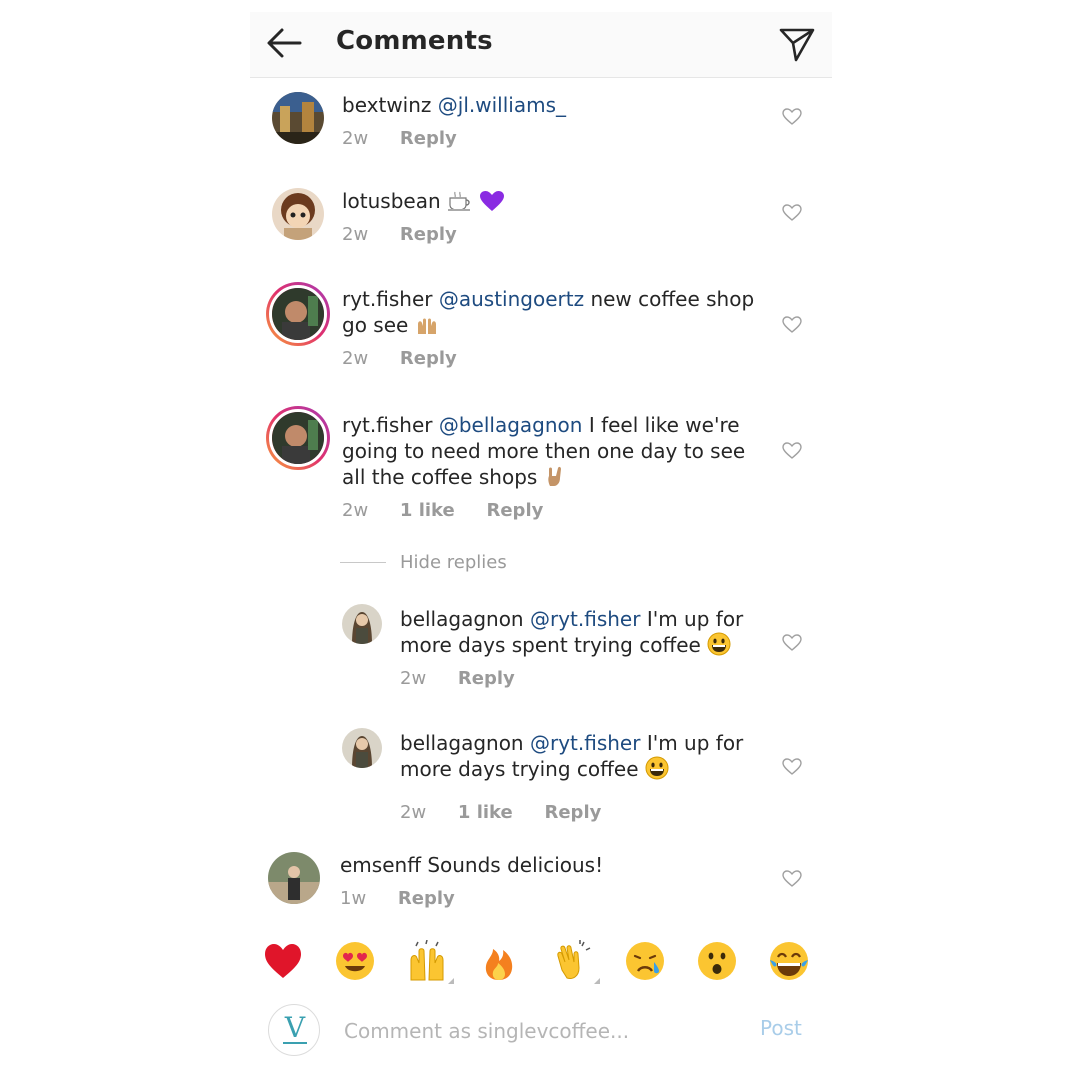  What do you see at coordinates (391, 201) in the screenshot?
I see `comment-username: lotusbean` at bounding box center [391, 201].